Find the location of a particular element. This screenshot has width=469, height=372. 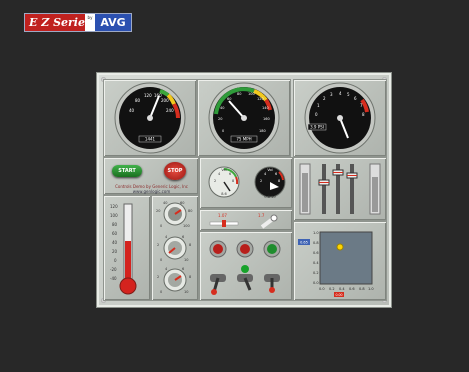

dial2-tick-1: 2 is located at coordinates (261, 181).